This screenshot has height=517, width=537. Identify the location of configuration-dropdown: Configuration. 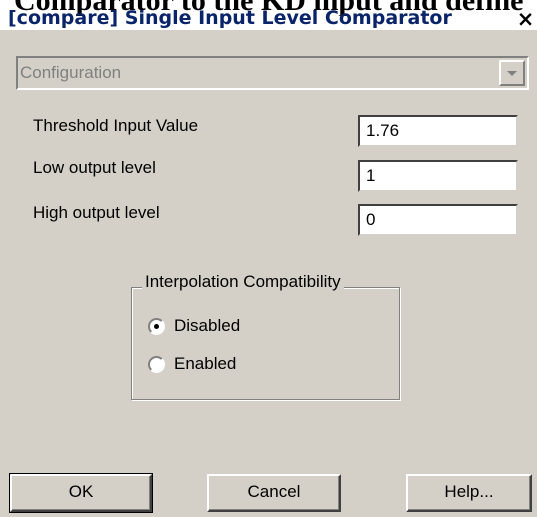
(272, 73).